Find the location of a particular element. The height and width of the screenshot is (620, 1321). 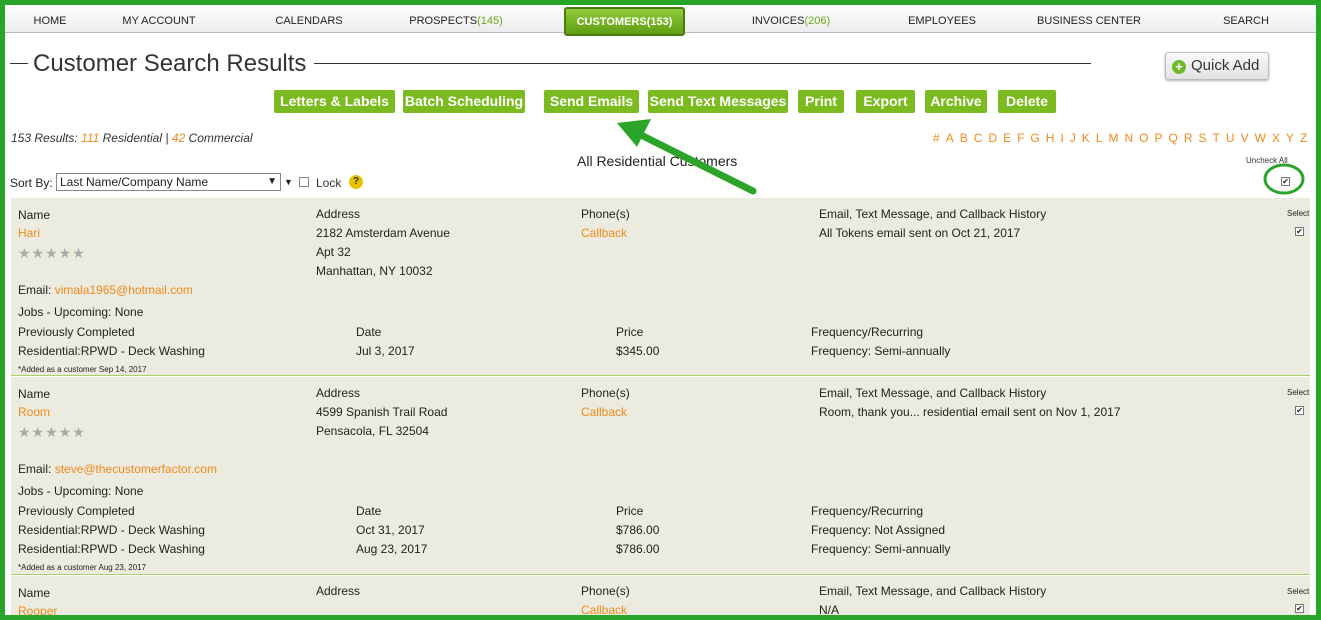

alpha-link-h: H is located at coordinates (1050, 138).